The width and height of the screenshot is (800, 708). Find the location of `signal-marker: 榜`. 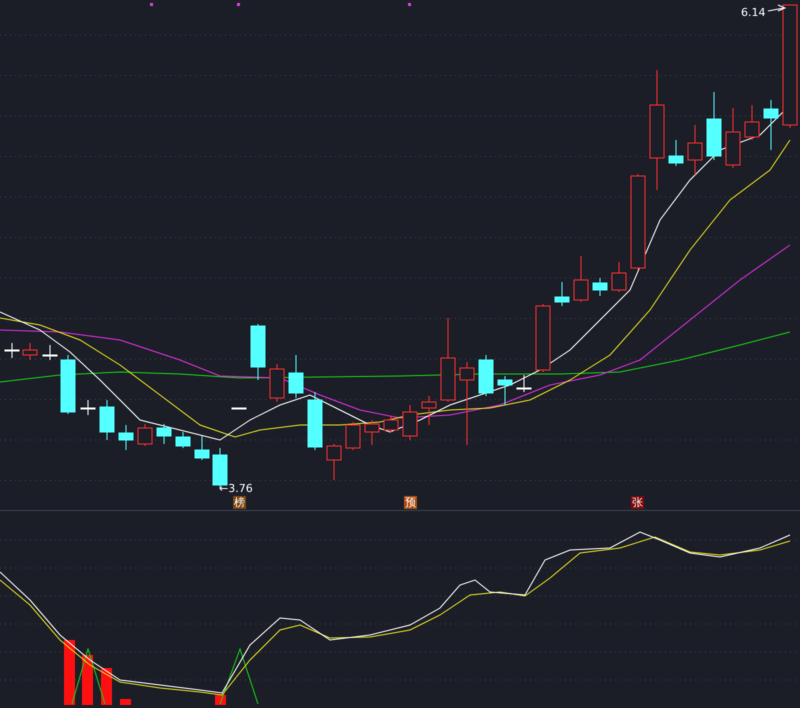

signal-marker: 榜 is located at coordinates (239, 502).